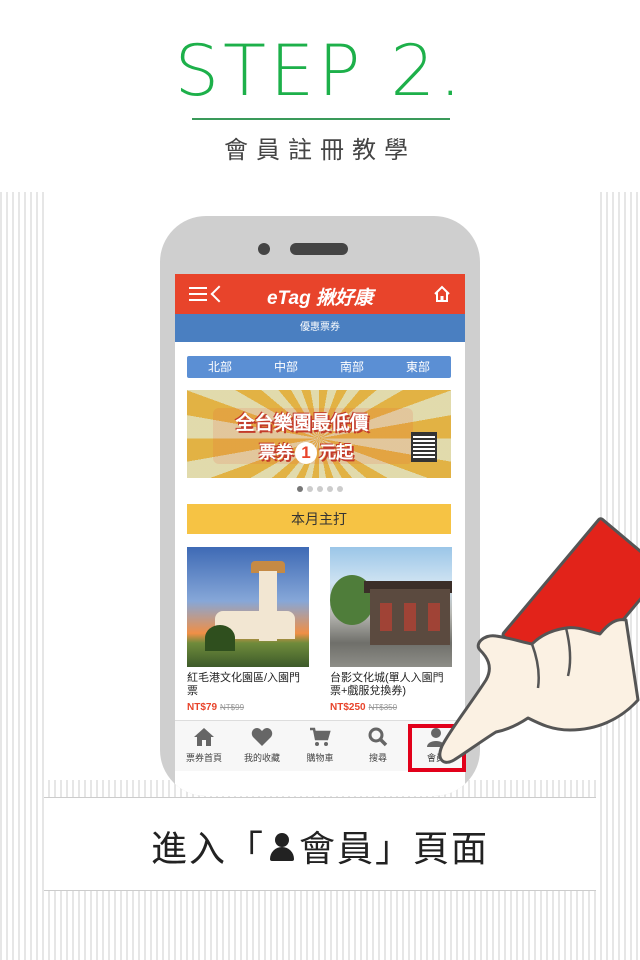 The image size is (640, 960). Describe the element at coordinates (282, 848) in the screenshot. I see `user-icon` at that location.